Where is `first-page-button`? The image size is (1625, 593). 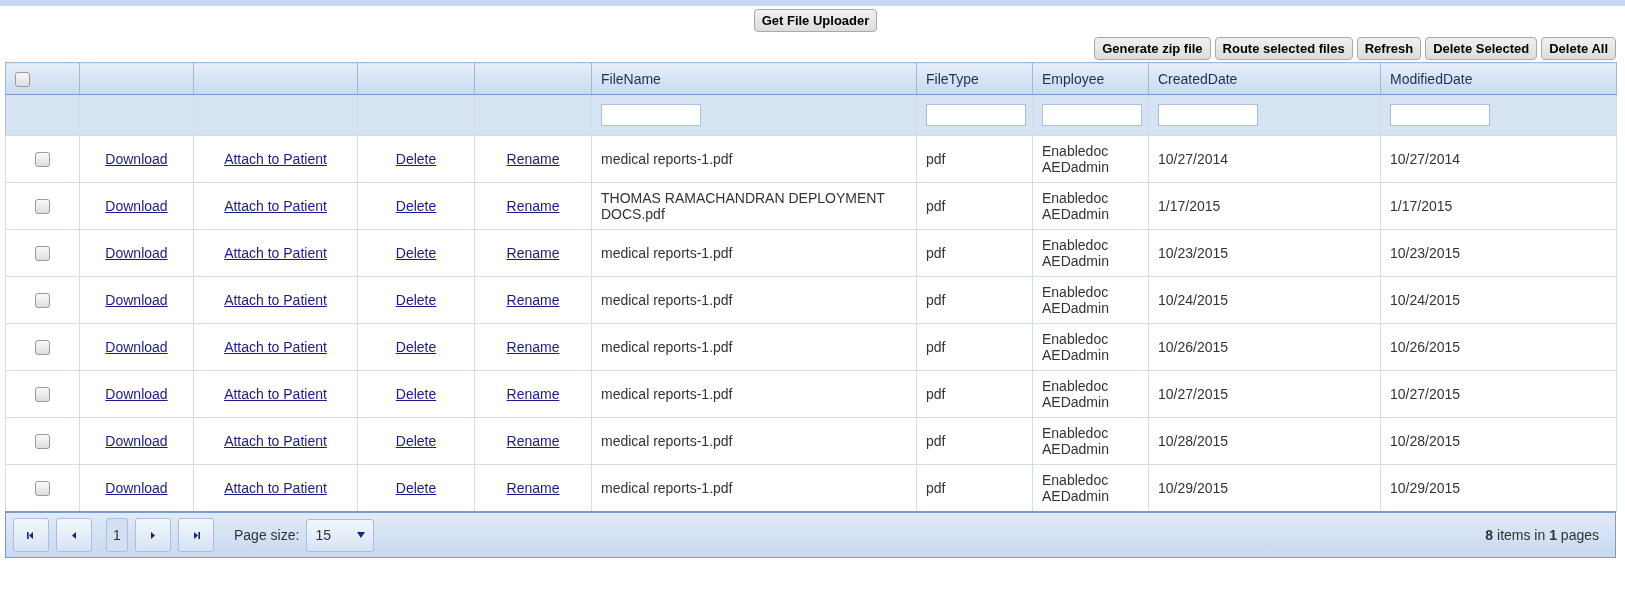 first-page-button is located at coordinates (31, 535).